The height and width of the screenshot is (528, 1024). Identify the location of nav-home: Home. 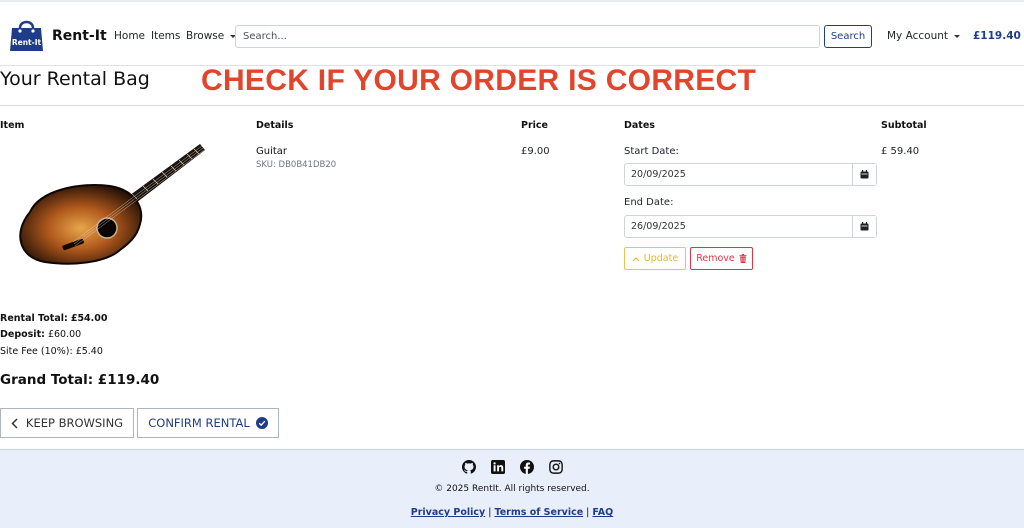
(129, 36).